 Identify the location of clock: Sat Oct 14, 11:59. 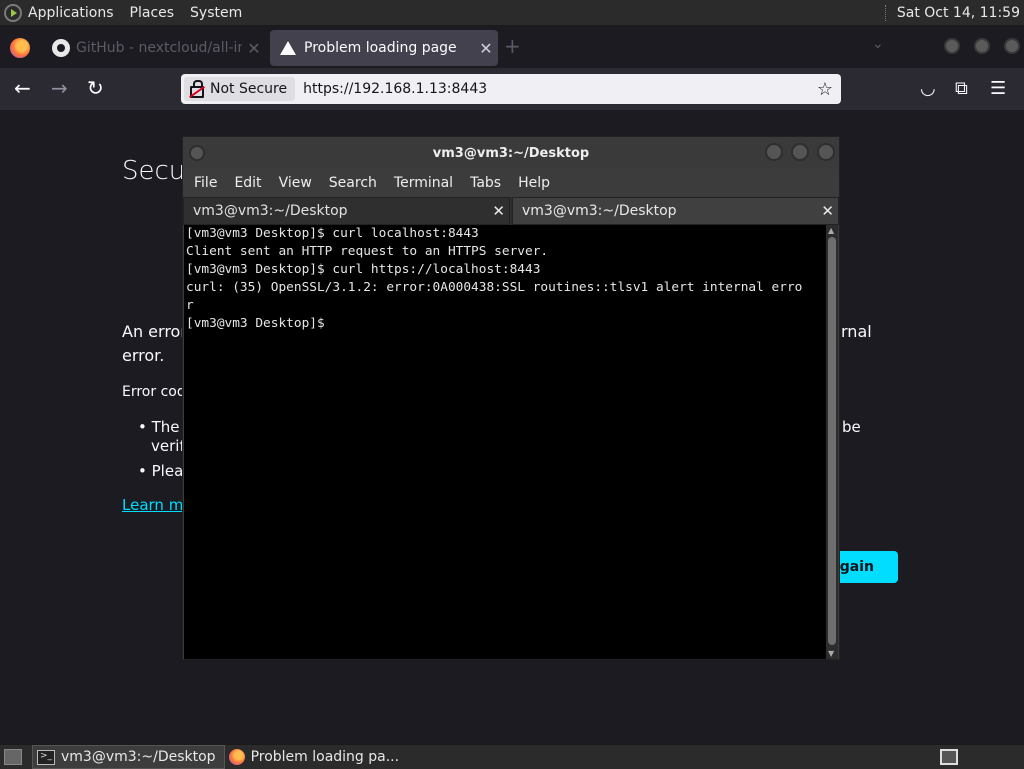
(960, 13).